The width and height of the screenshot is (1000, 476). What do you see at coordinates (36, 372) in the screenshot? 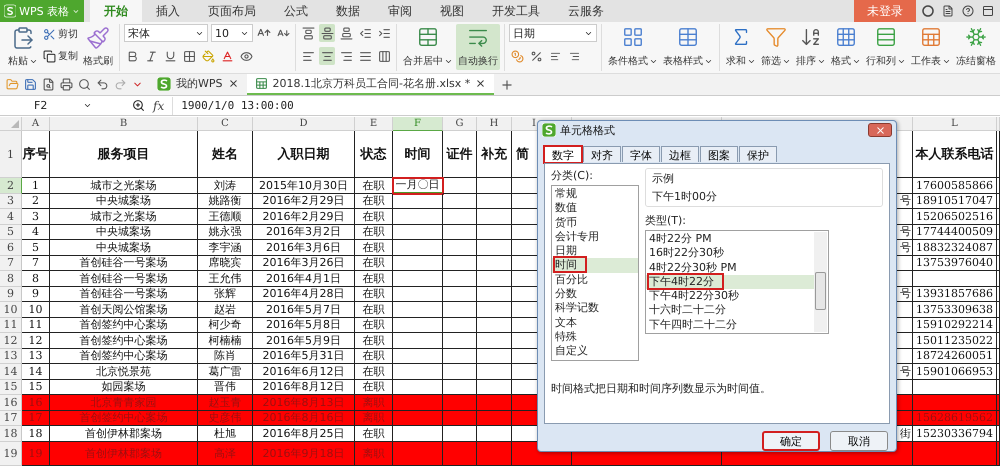
I see `table-cell: 14` at bounding box center [36, 372].